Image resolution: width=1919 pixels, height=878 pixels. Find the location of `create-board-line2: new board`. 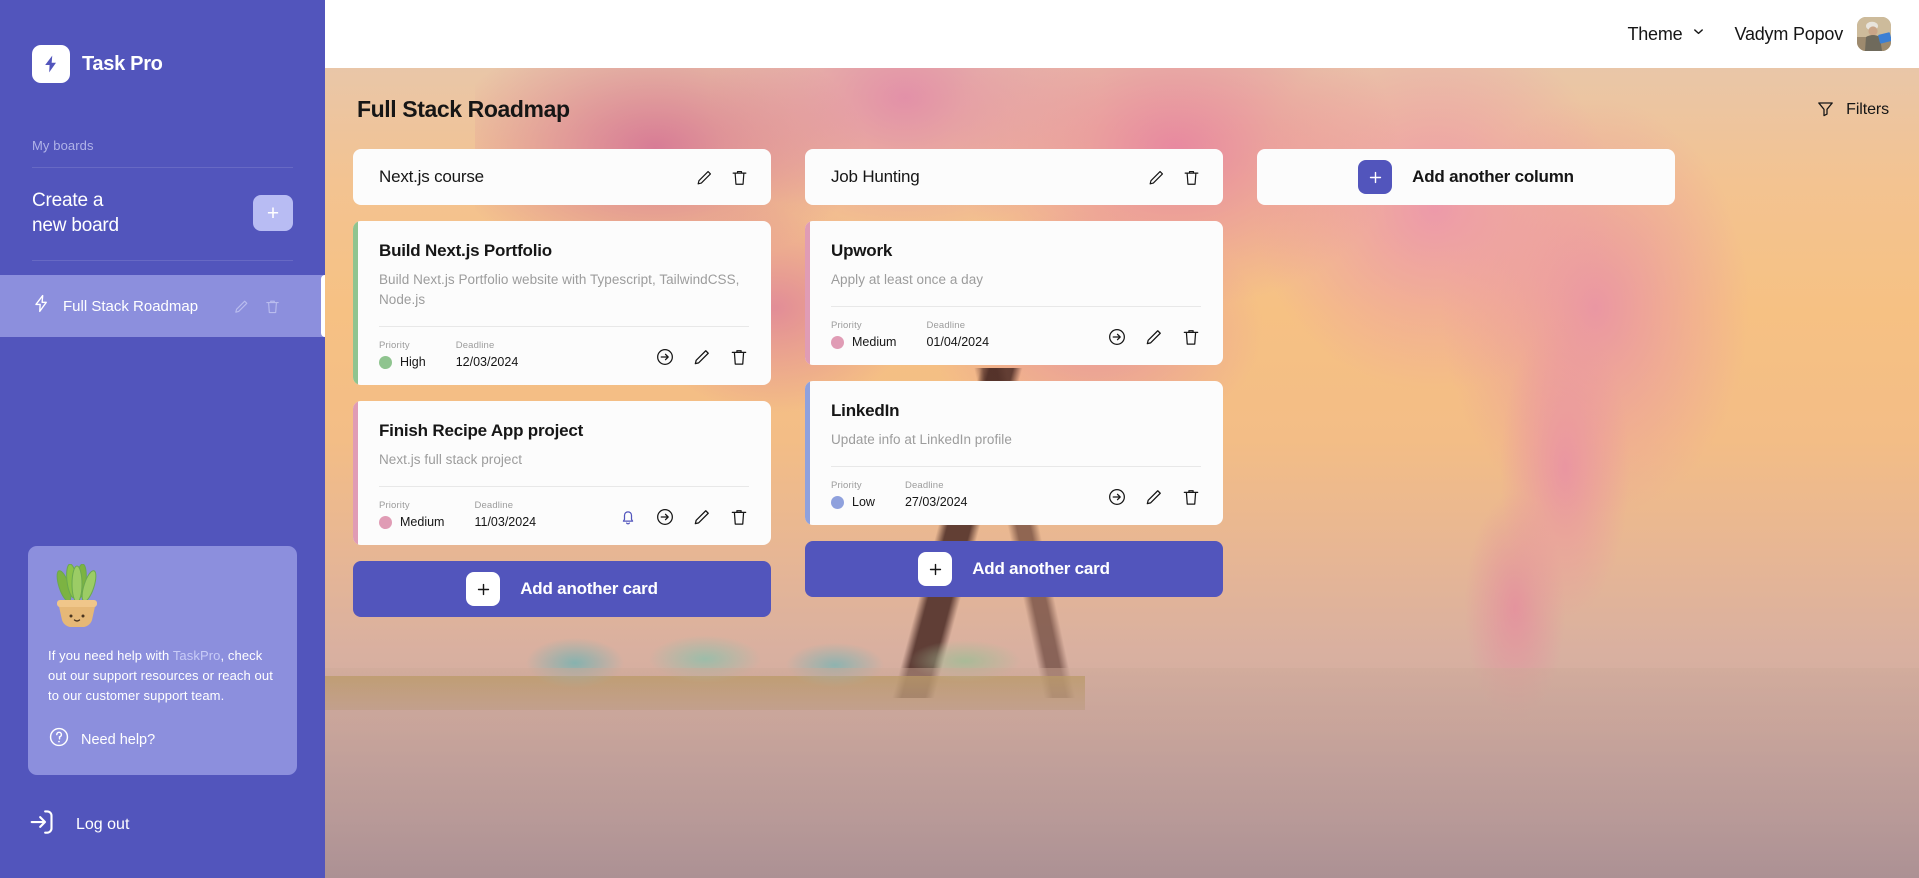

create-board-line2: new board is located at coordinates (75, 225).